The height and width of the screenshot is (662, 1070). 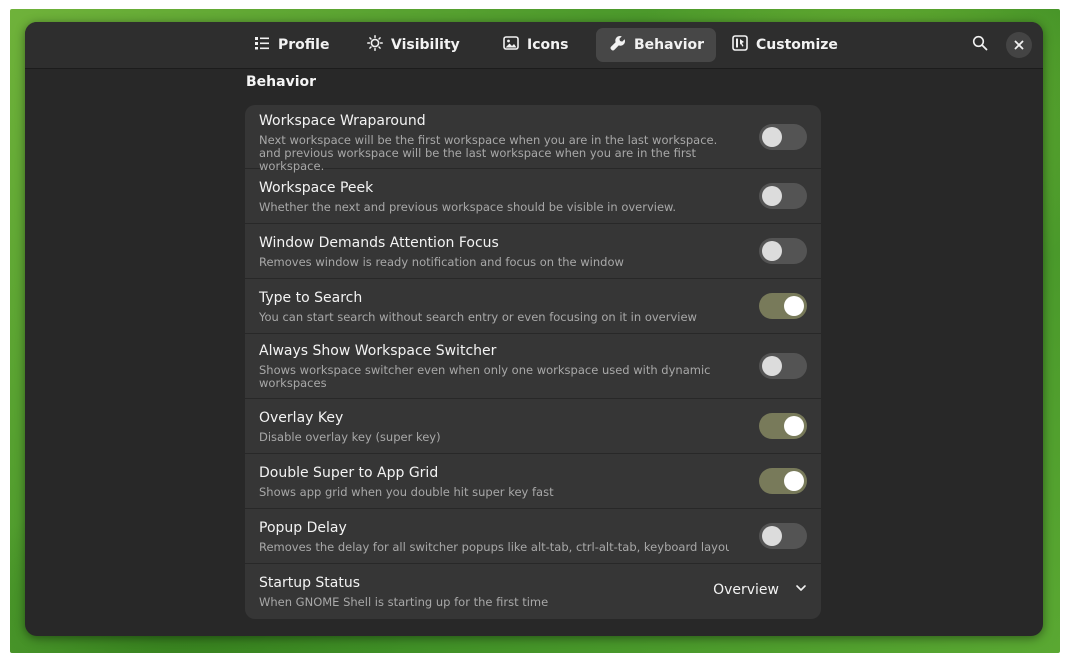 What do you see at coordinates (746, 590) in the screenshot?
I see `dropdown-value: Overview` at bounding box center [746, 590].